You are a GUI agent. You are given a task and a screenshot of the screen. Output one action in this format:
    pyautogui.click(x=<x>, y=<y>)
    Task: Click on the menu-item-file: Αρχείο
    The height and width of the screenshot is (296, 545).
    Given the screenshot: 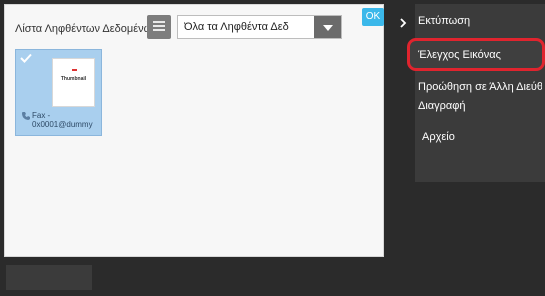 What is the action you would take?
    pyautogui.click(x=483, y=137)
    